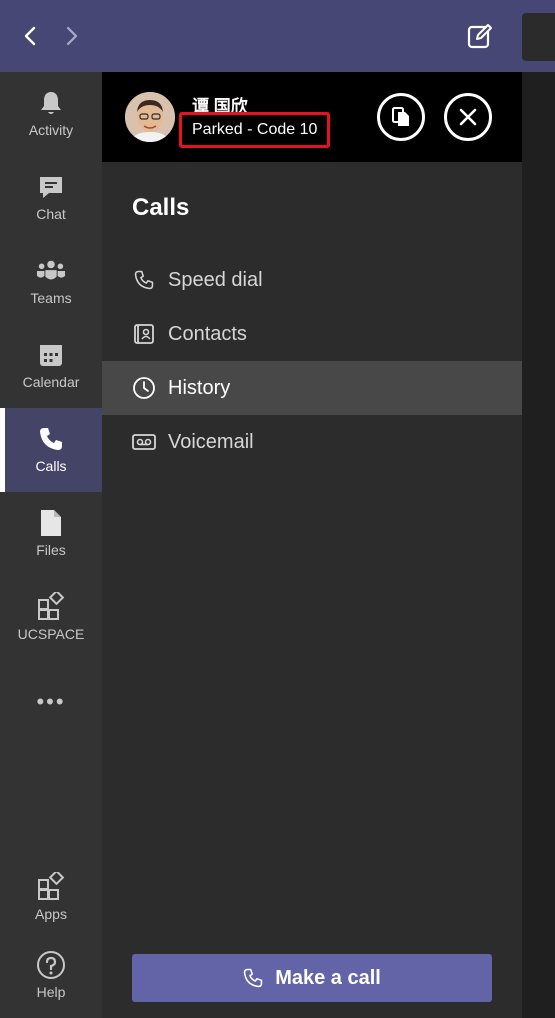  What do you see at coordinates (255, 130) in the screenshot?
I see `call-status-badge: Parked - Code 10` at bounding box center [255, 130].